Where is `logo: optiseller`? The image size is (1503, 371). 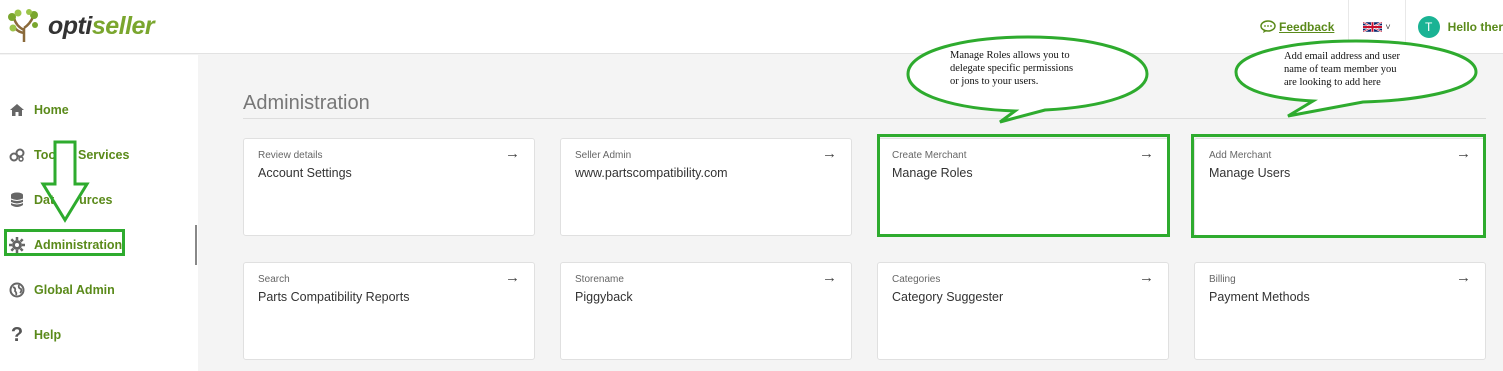
logo: optiseller is located at coordinates (80, 26).